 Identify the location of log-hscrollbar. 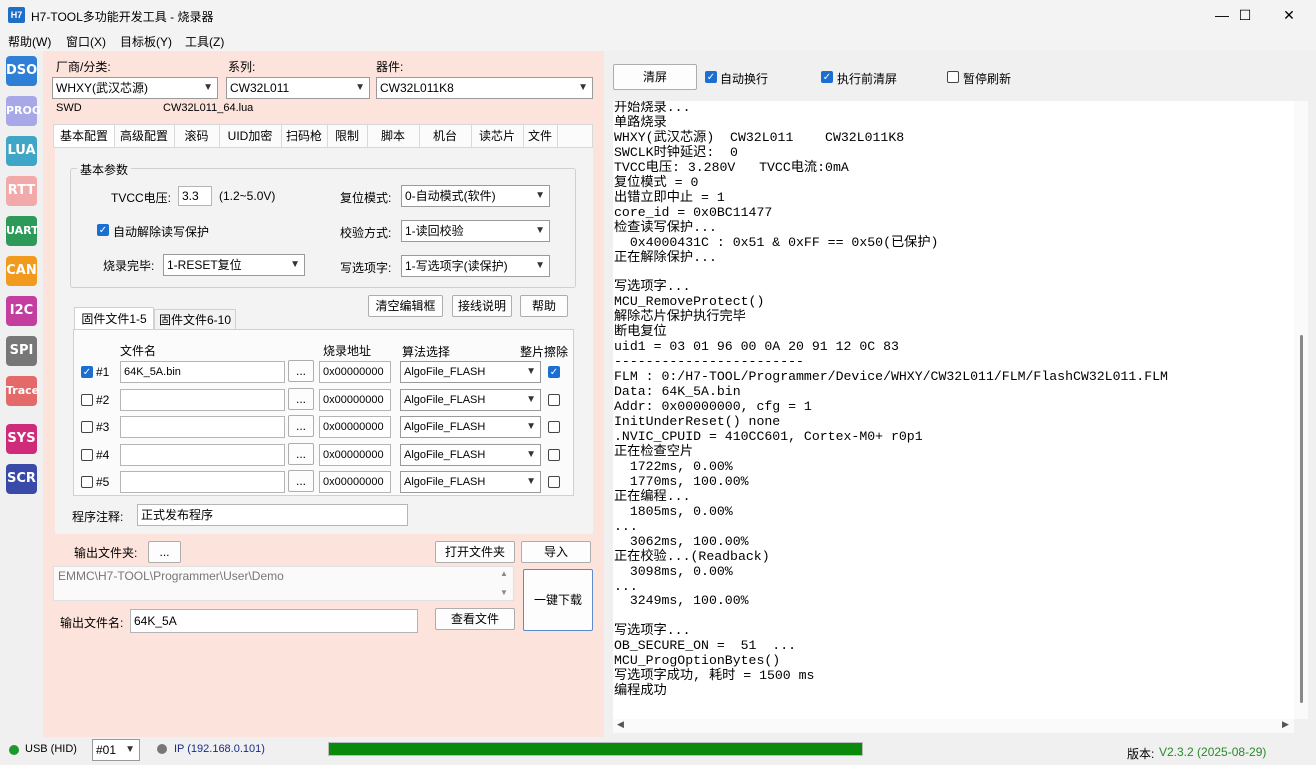
(953, 726).